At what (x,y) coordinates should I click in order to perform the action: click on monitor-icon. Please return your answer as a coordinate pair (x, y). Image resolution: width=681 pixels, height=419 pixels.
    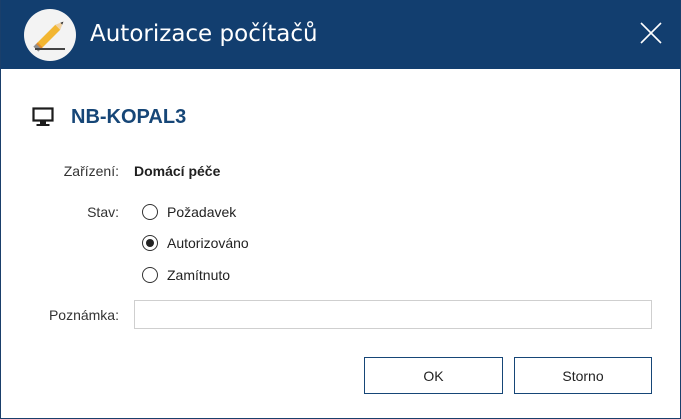
    Looking at the image, I should click on (43, 117).